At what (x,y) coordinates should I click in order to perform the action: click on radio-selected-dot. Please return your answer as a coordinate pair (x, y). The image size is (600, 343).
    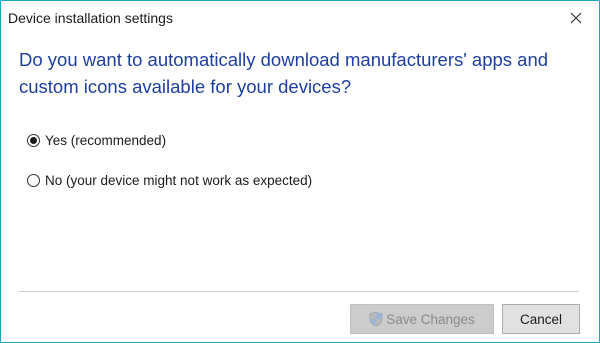
    Looking at the image, I should click on (33, 140).